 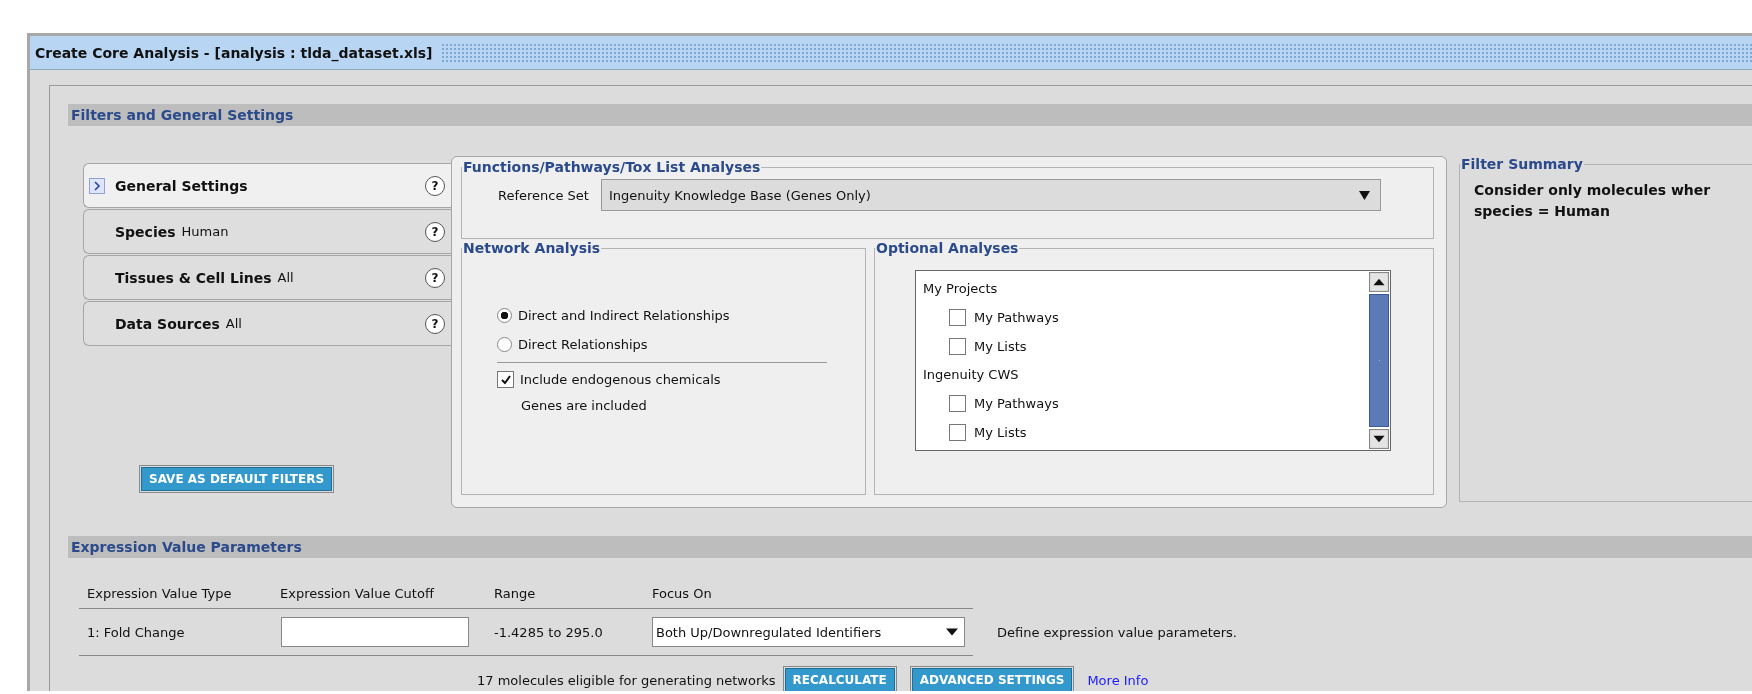 I want to click on scroll-up-icon, so click(x=1379, y=282).